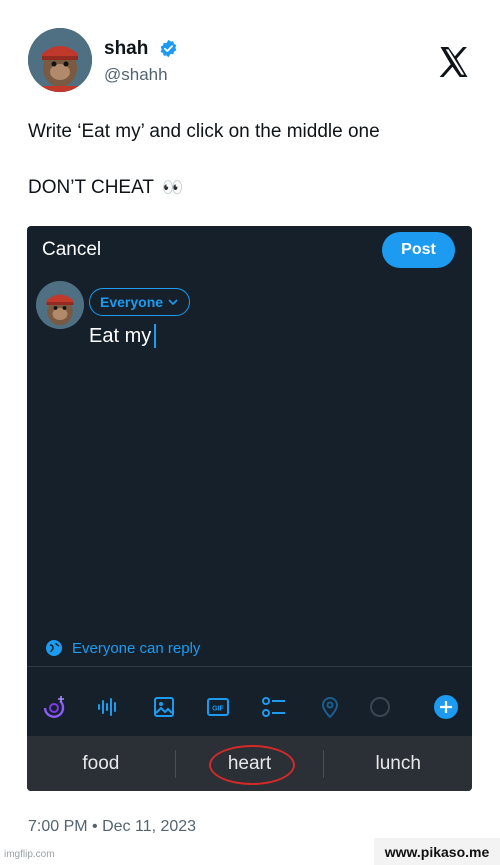  What do you see at coordinates (274, 707) in the screenshot?
I see `poll-icon` at bounding box center [274, 707].